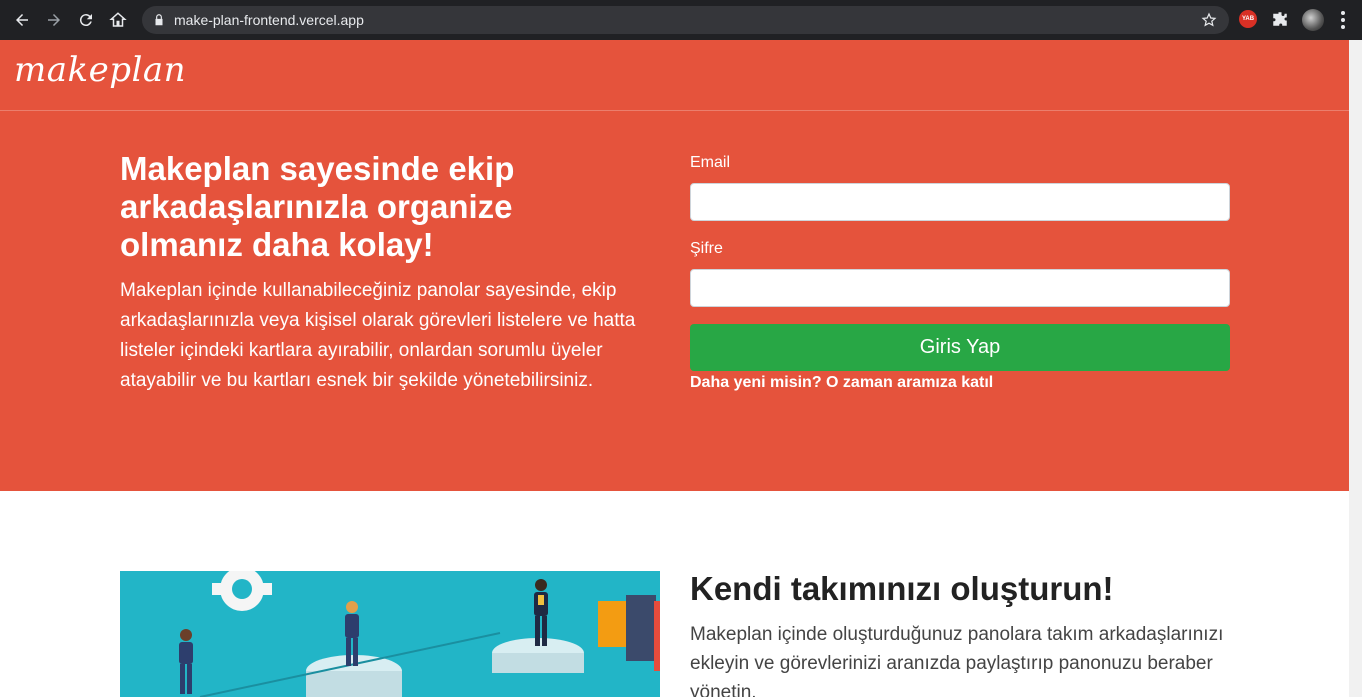 The image size is (1362, 697). Describe the element at coordinates (1313, 20) in the screenshot. I see `profile-avatar` at that location.